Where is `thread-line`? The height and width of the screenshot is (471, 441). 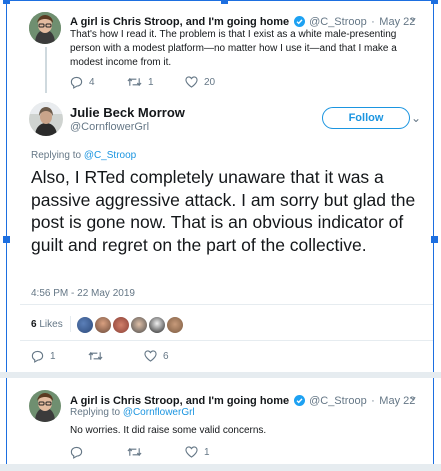 thread-line is located at coordinates (46, 70).